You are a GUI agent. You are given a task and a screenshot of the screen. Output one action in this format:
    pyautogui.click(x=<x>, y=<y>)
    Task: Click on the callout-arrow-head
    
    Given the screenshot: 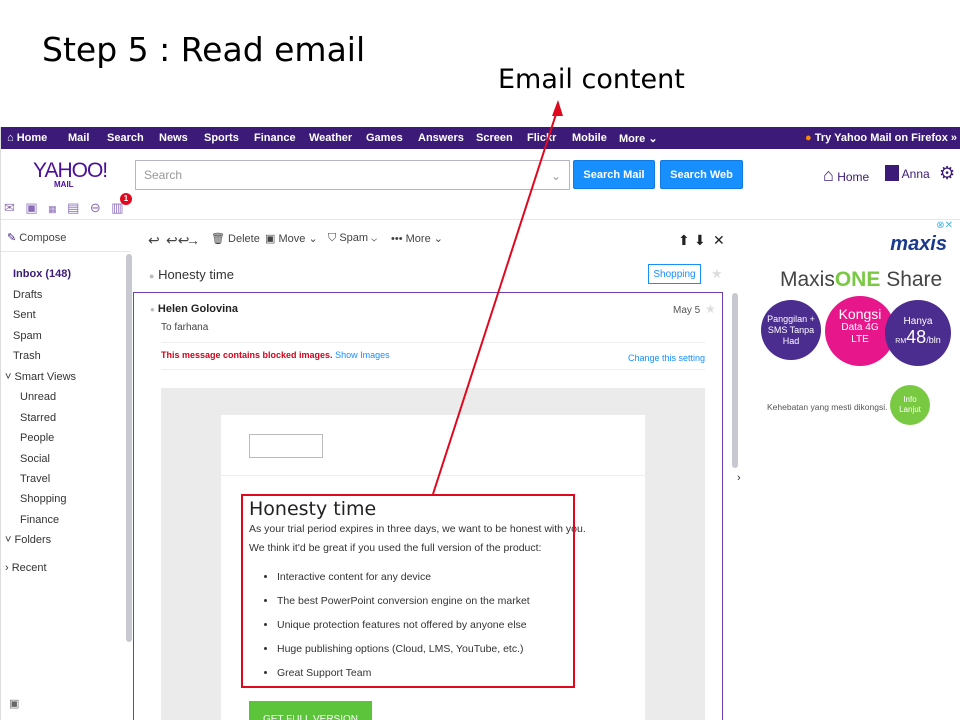 What is the action you would take?
    pyautogui.click(x=557, y=108)
    